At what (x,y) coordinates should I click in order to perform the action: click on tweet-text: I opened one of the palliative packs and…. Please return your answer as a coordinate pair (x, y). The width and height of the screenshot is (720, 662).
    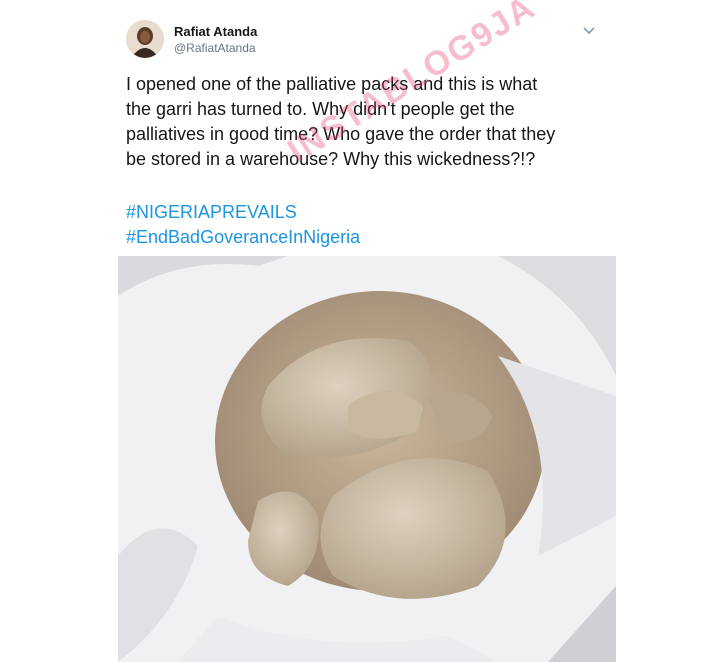
    Looking at the image, I should click on (371, 122).